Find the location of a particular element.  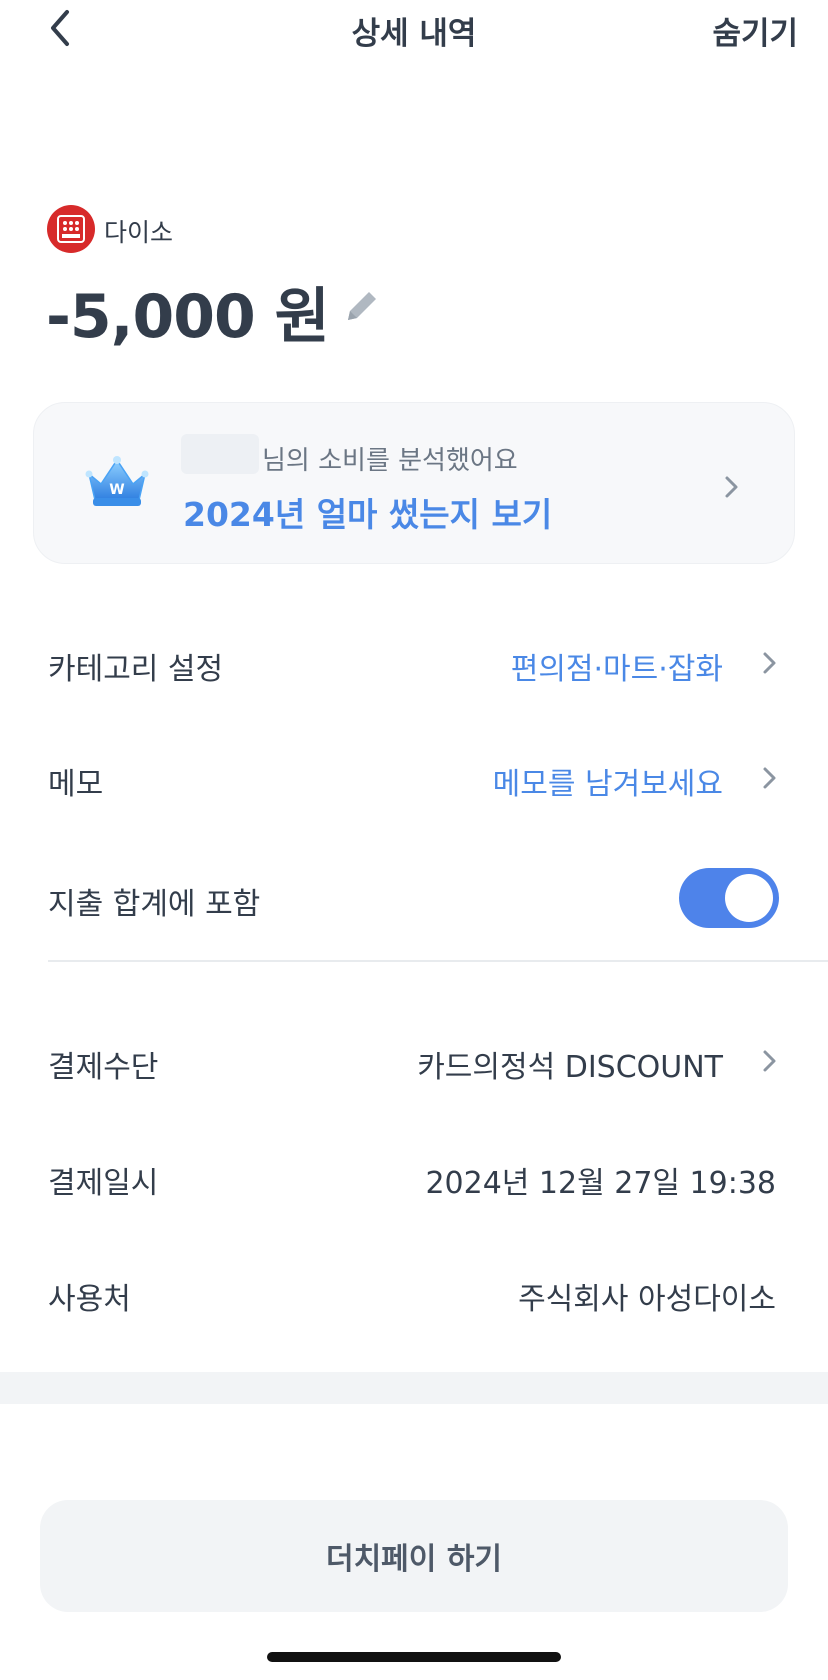

payment-method-row: 결제수단 카드의정석 DISCOUNT is located at coordinates (414, 1060).